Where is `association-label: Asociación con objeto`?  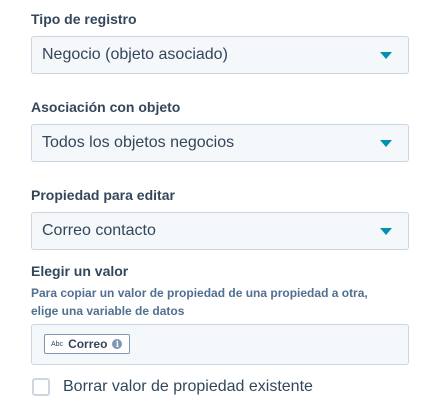 association-label: Asociación con objeto is located at coordinates (106, 107).